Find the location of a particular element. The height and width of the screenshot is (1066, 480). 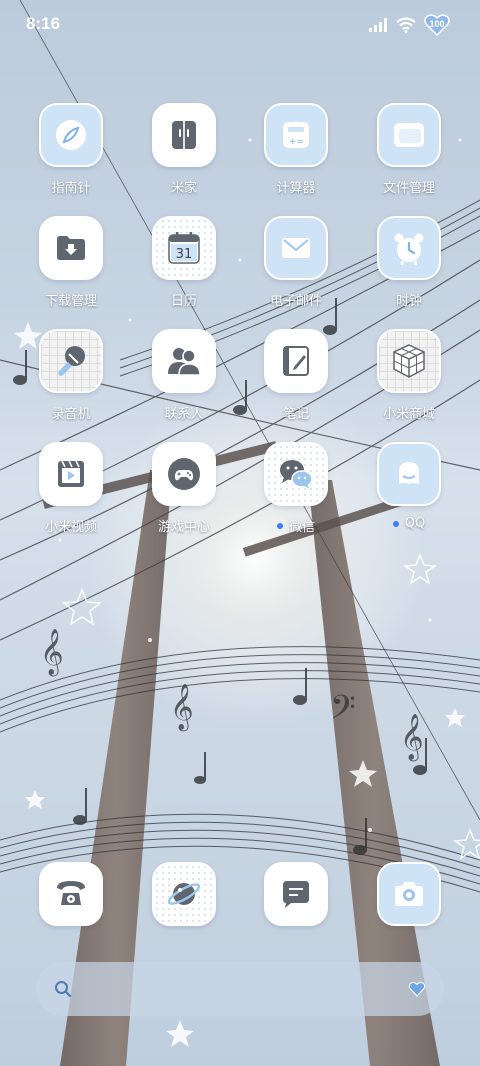

dock-phone is located at coordinates (71, 894).